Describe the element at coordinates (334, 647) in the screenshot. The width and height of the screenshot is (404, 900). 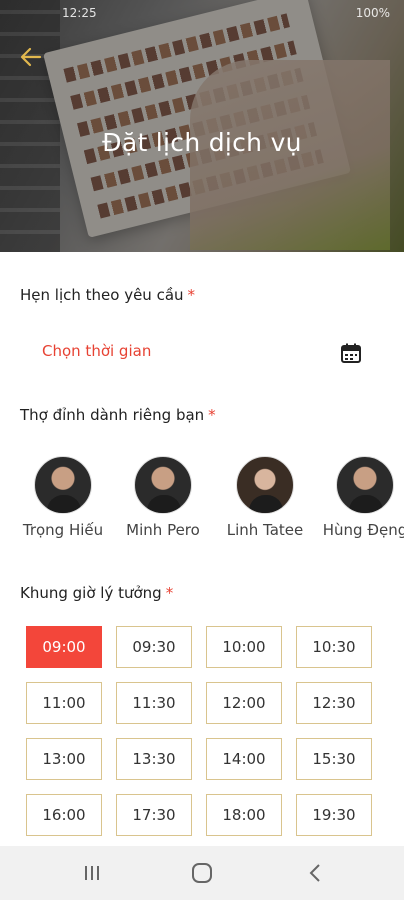
I see `time-slot: 10:30` at that location.